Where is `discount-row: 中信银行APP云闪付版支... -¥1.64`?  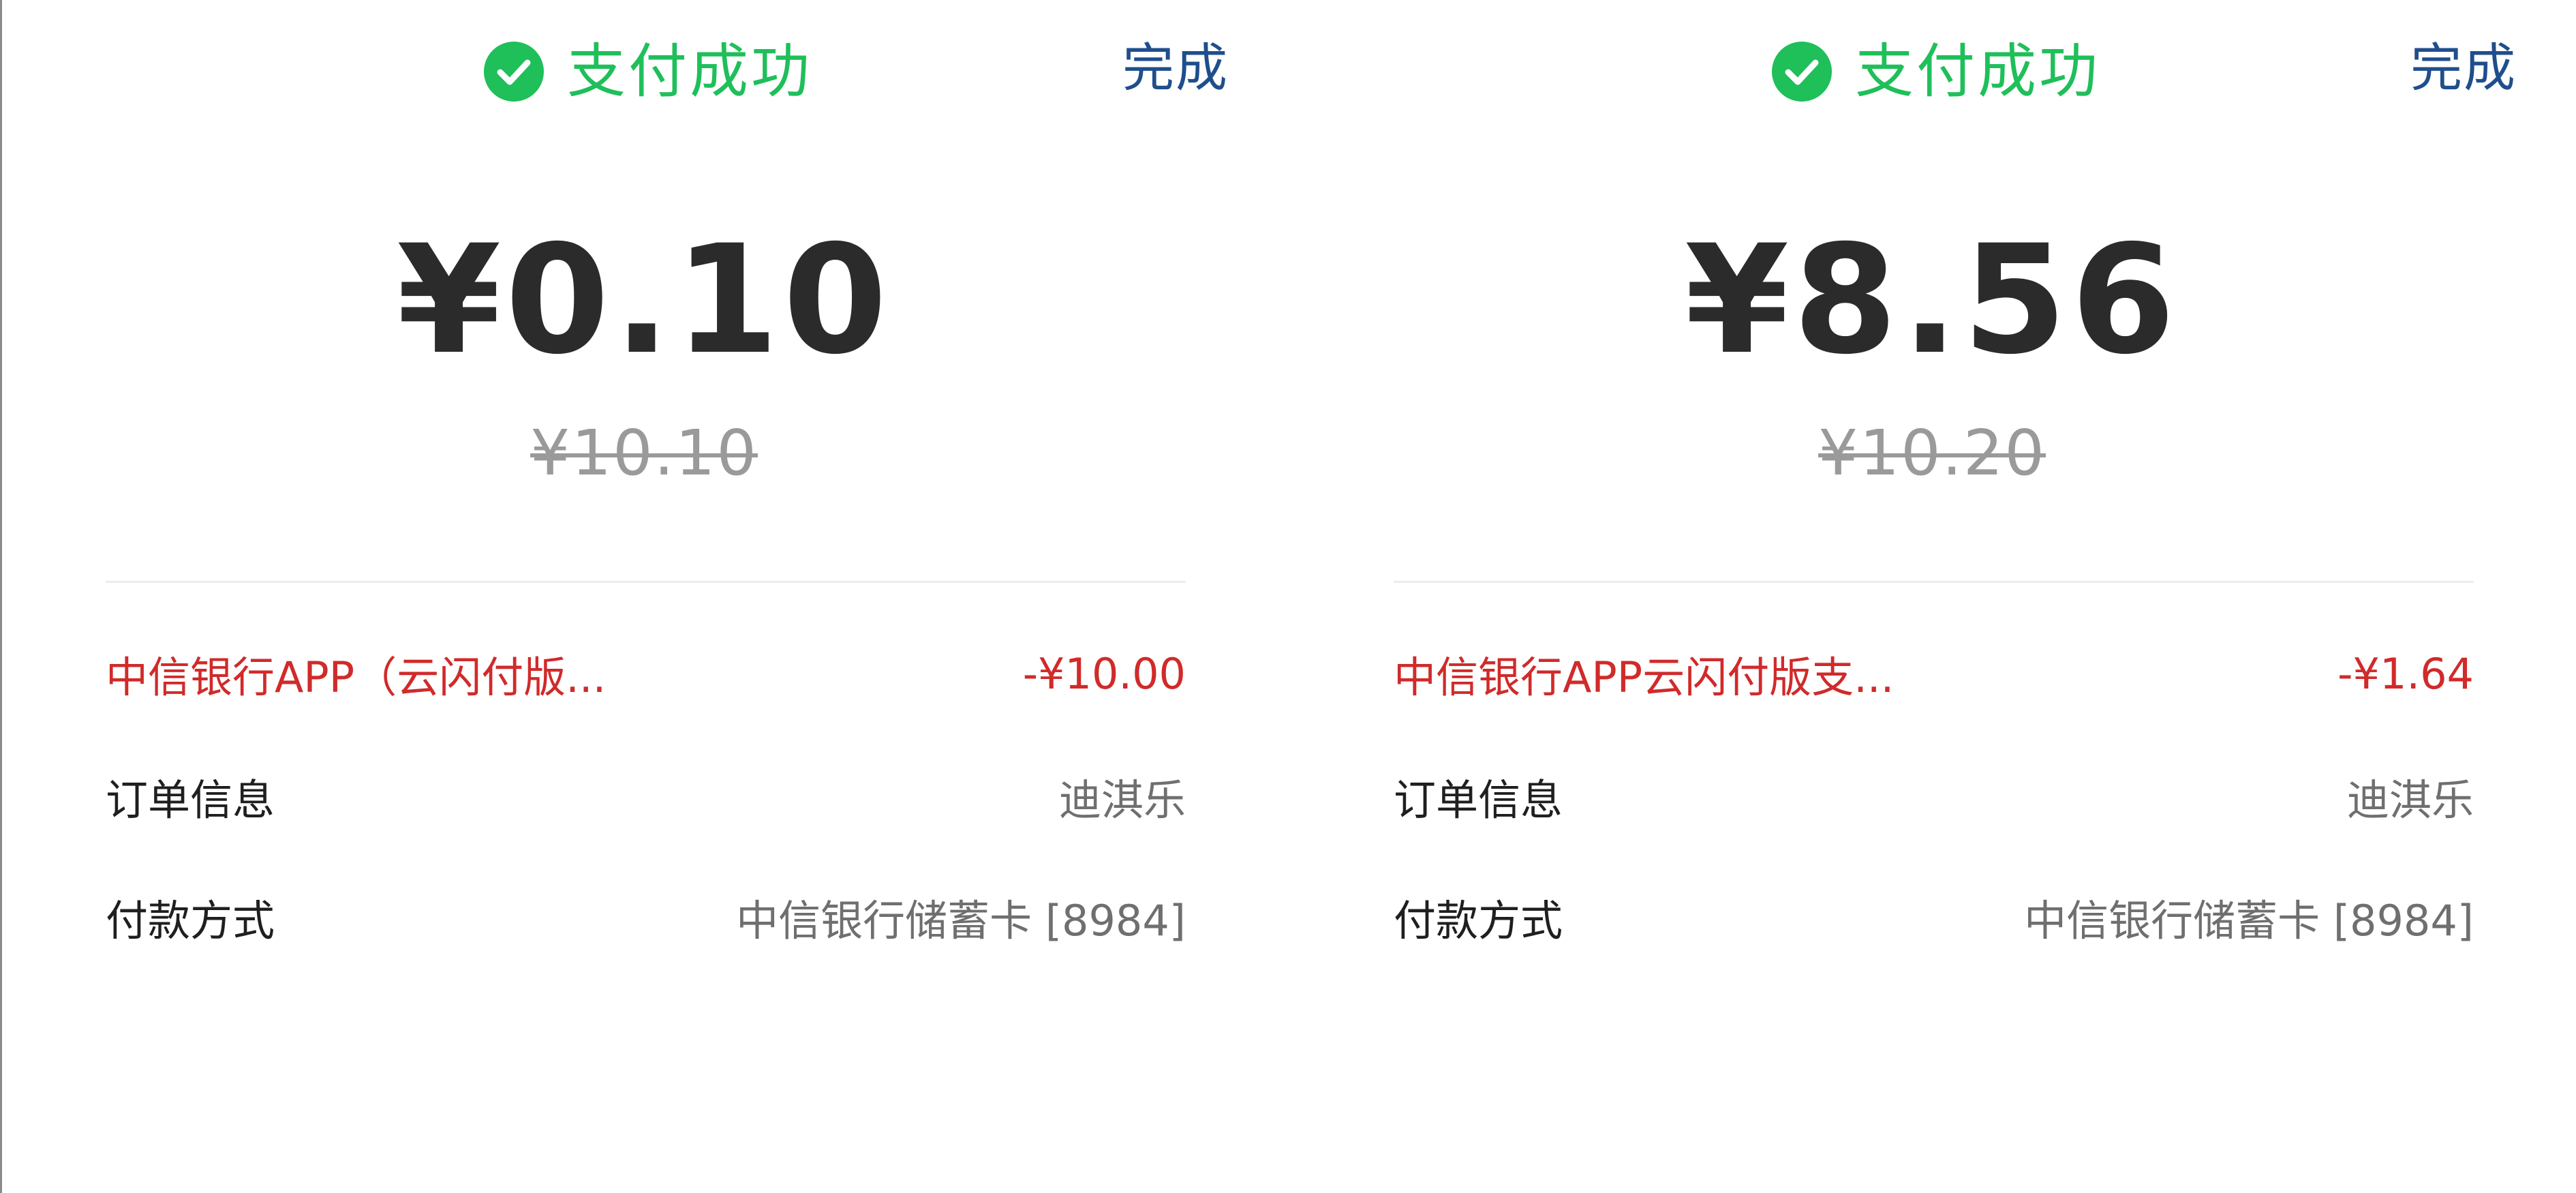
discount-row: 中信银行APP云闪付版支... -¥1.64 is located at coordinates (1934, 673).